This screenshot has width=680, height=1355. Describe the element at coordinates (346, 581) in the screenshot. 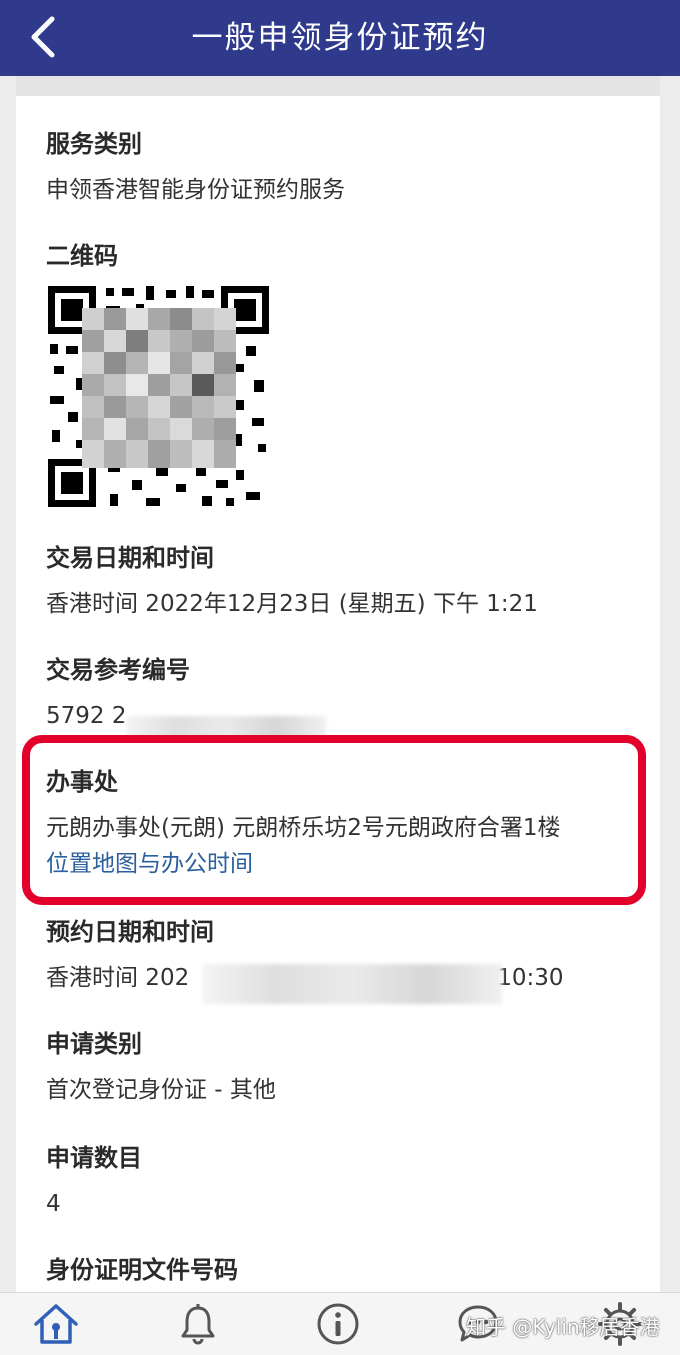

I see `transaction-datetime-field: 交易日期和时间 香港时间 2022年12月23日 (星期五) 下午 1:21` at that location.